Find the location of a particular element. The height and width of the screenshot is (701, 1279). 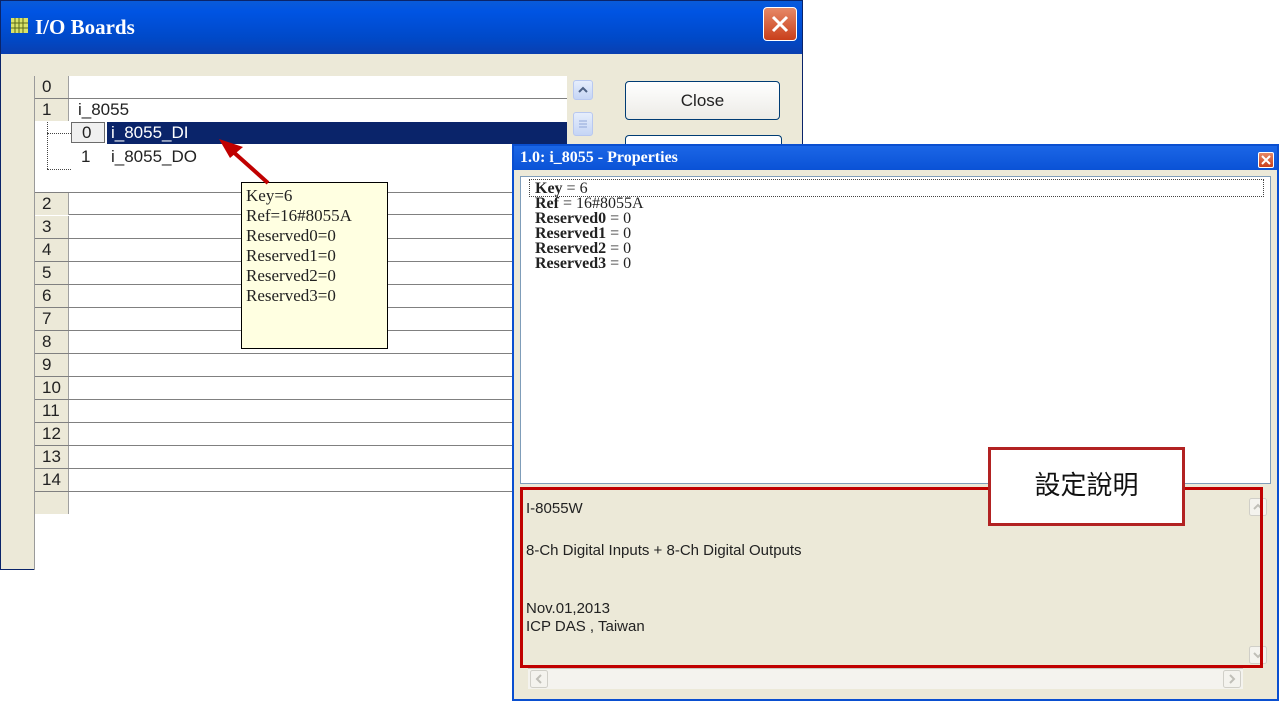

slot-row: 1 i_8055 is located at coordinates (301, 110).